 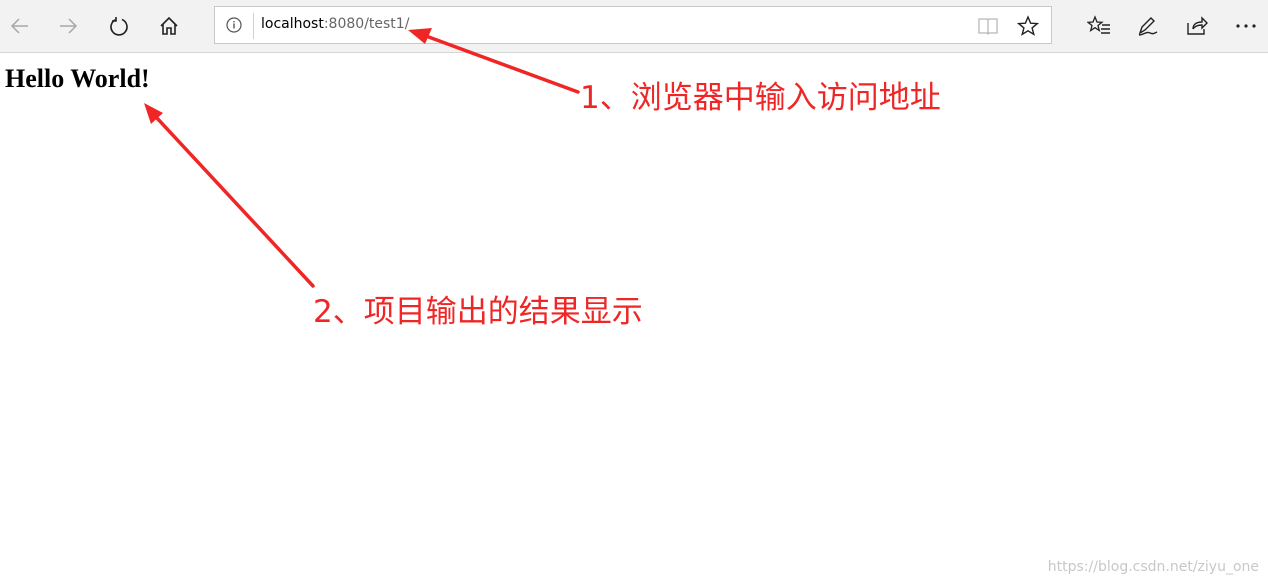 I want to click on arrow-to-address, so click(x=494, y=61).